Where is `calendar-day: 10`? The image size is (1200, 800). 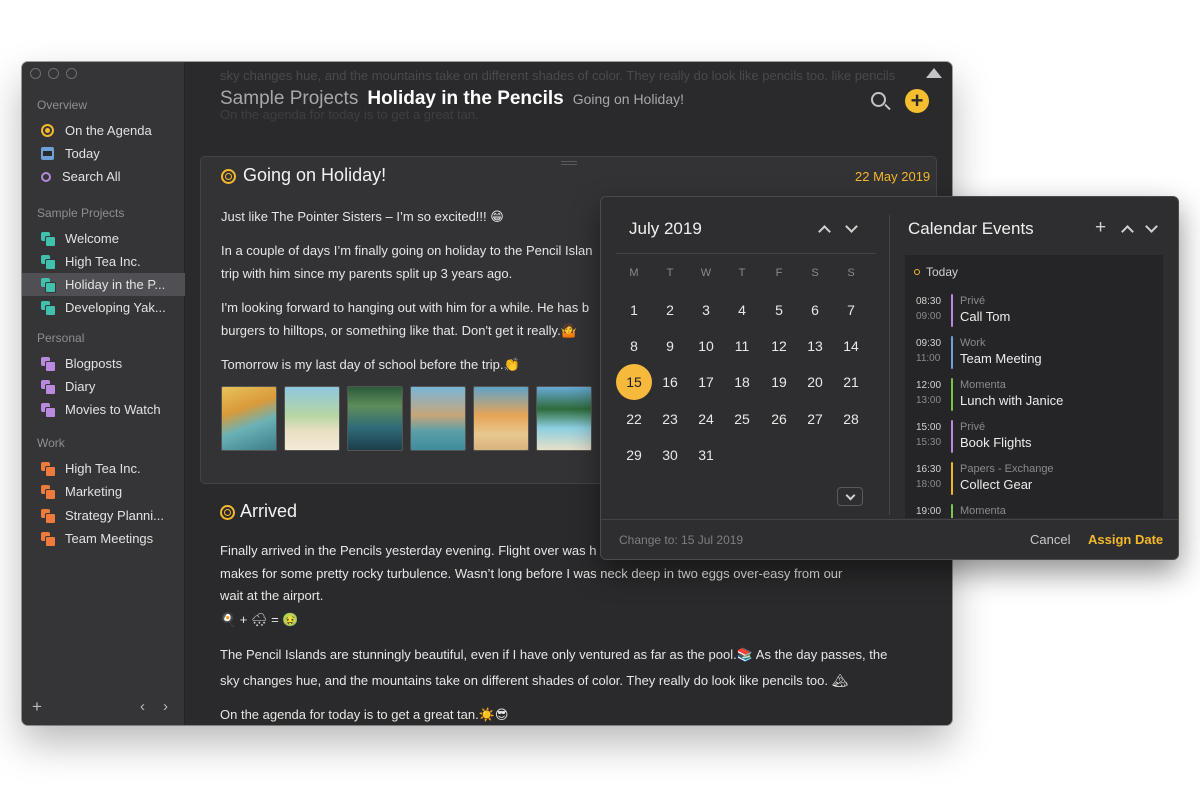
calendar-day: 10 is located at coordinates (706, 346).